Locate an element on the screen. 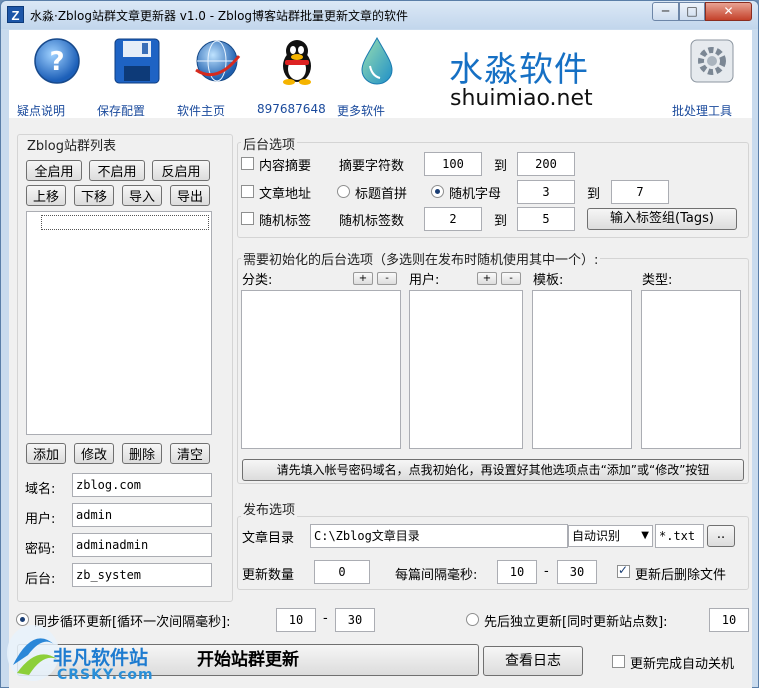 The image size is (759, 688). sync-min-input: 10 is located at coordinates (296, 620).